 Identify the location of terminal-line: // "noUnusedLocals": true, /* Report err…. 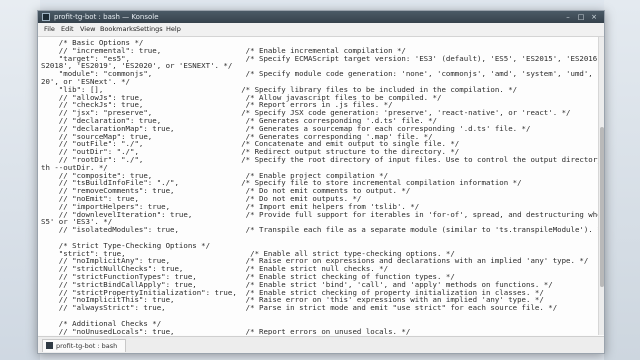
(226, 330).